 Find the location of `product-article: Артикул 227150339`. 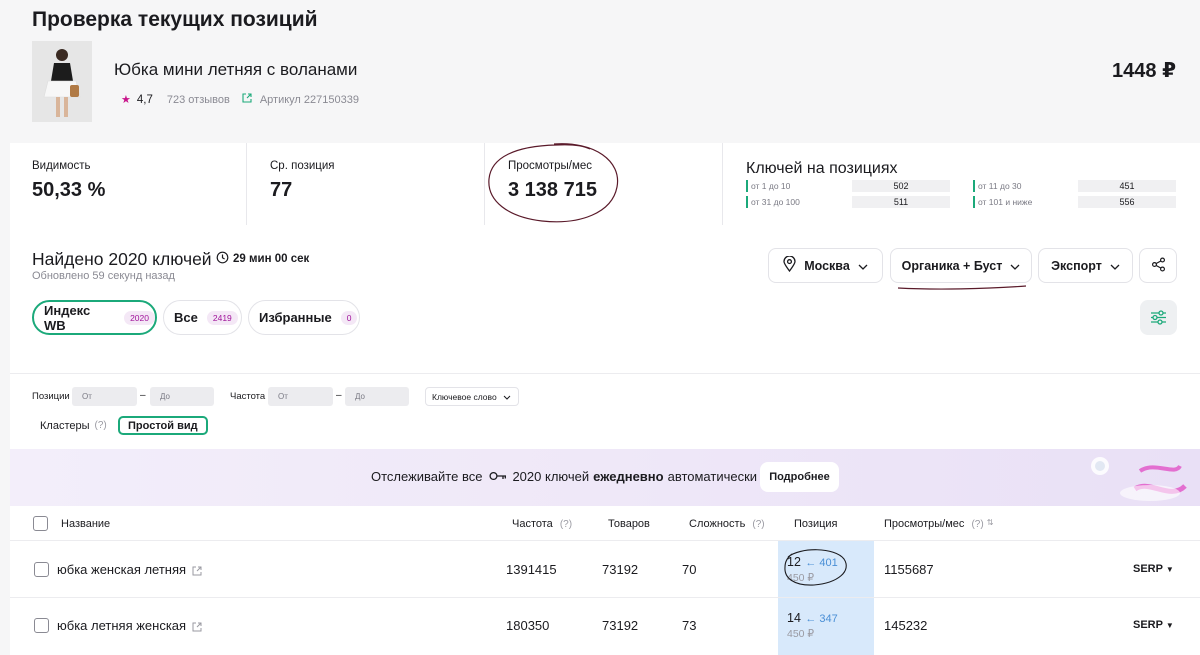

product-article: Артикул 227150339 is located at coordinates (309, 100).